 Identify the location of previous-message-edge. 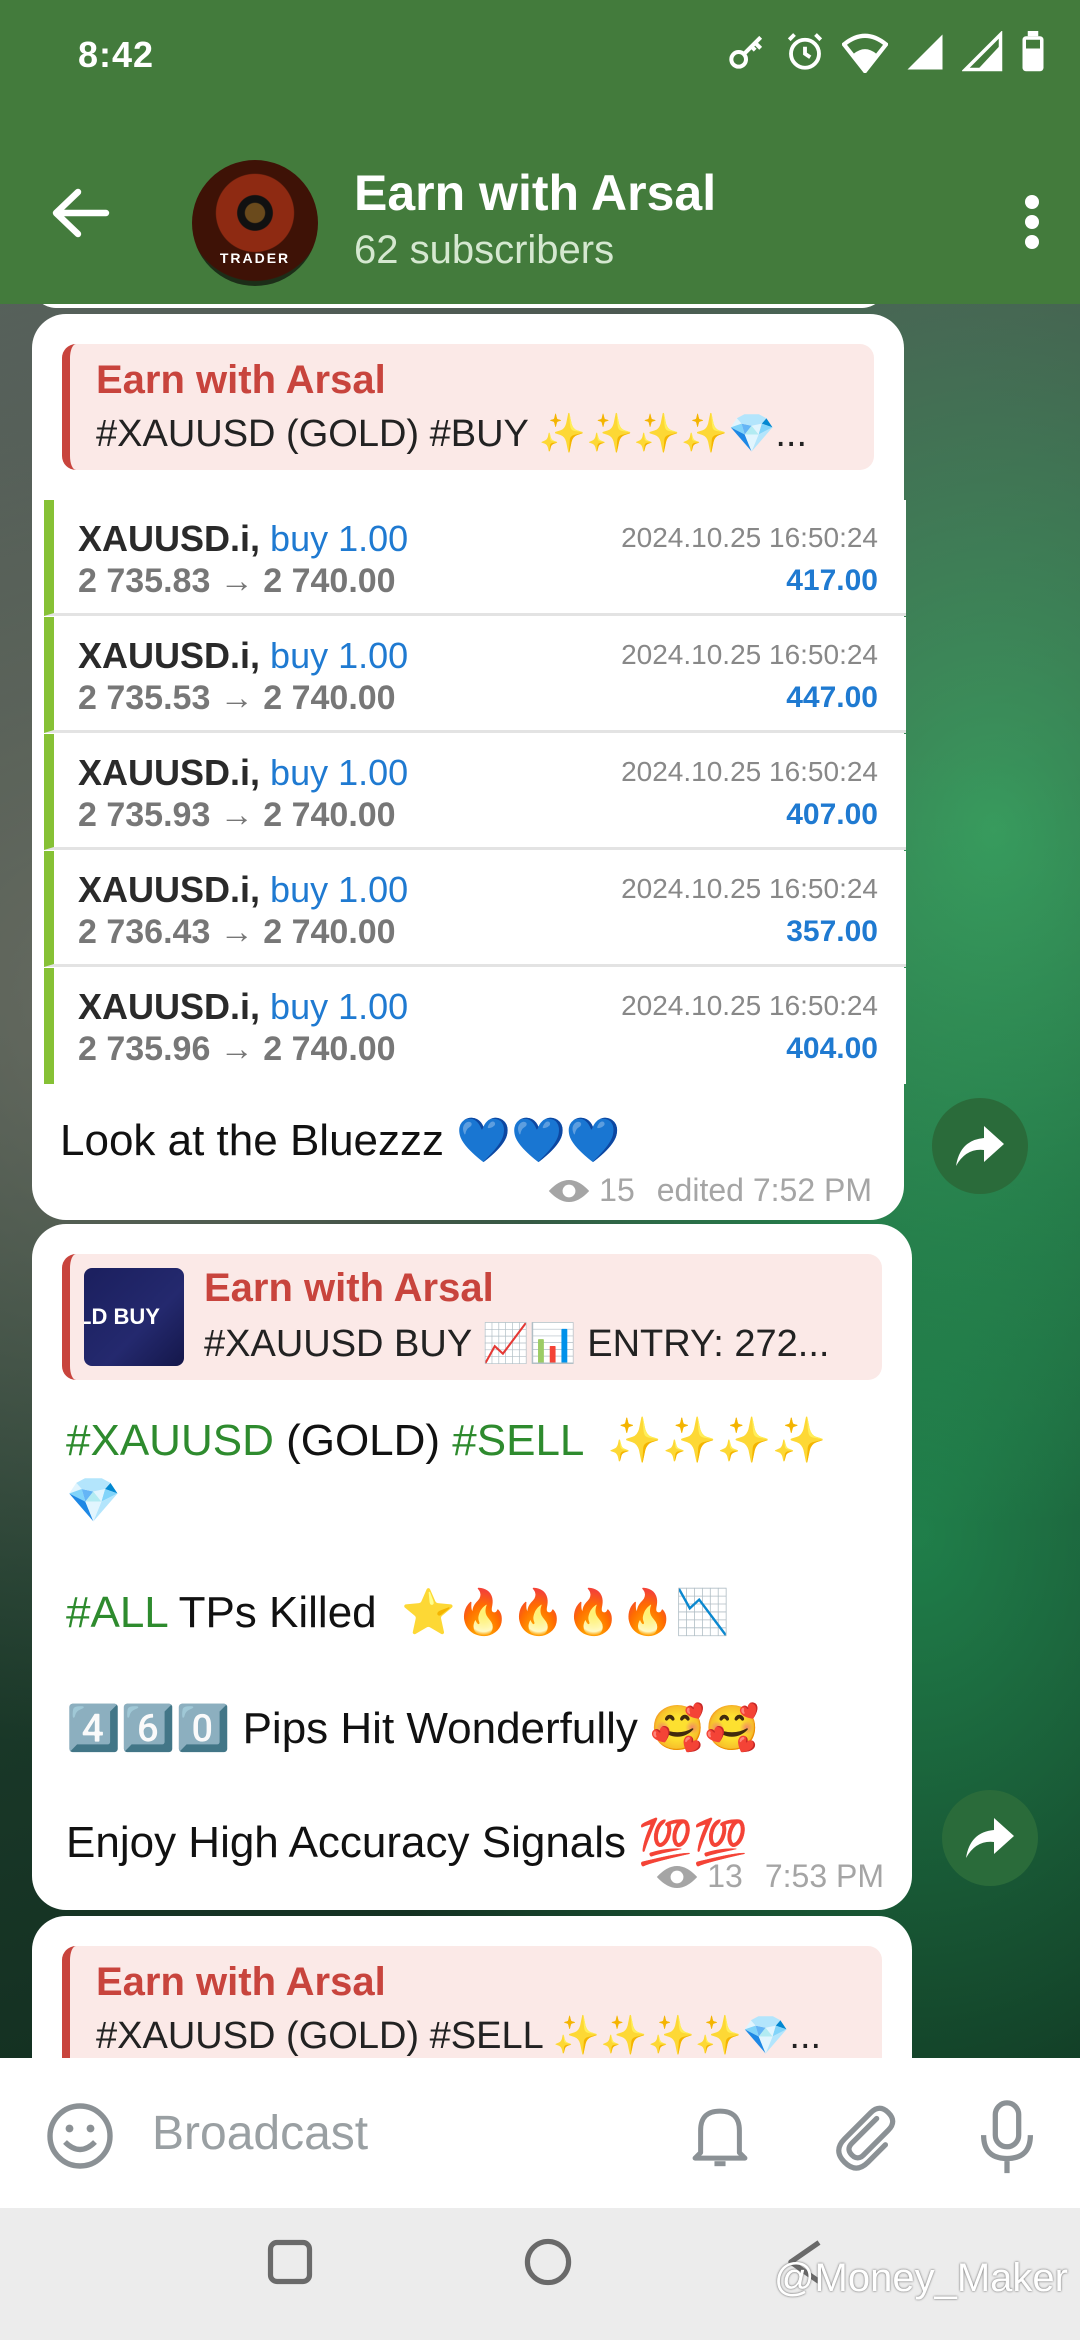
(459, 306).